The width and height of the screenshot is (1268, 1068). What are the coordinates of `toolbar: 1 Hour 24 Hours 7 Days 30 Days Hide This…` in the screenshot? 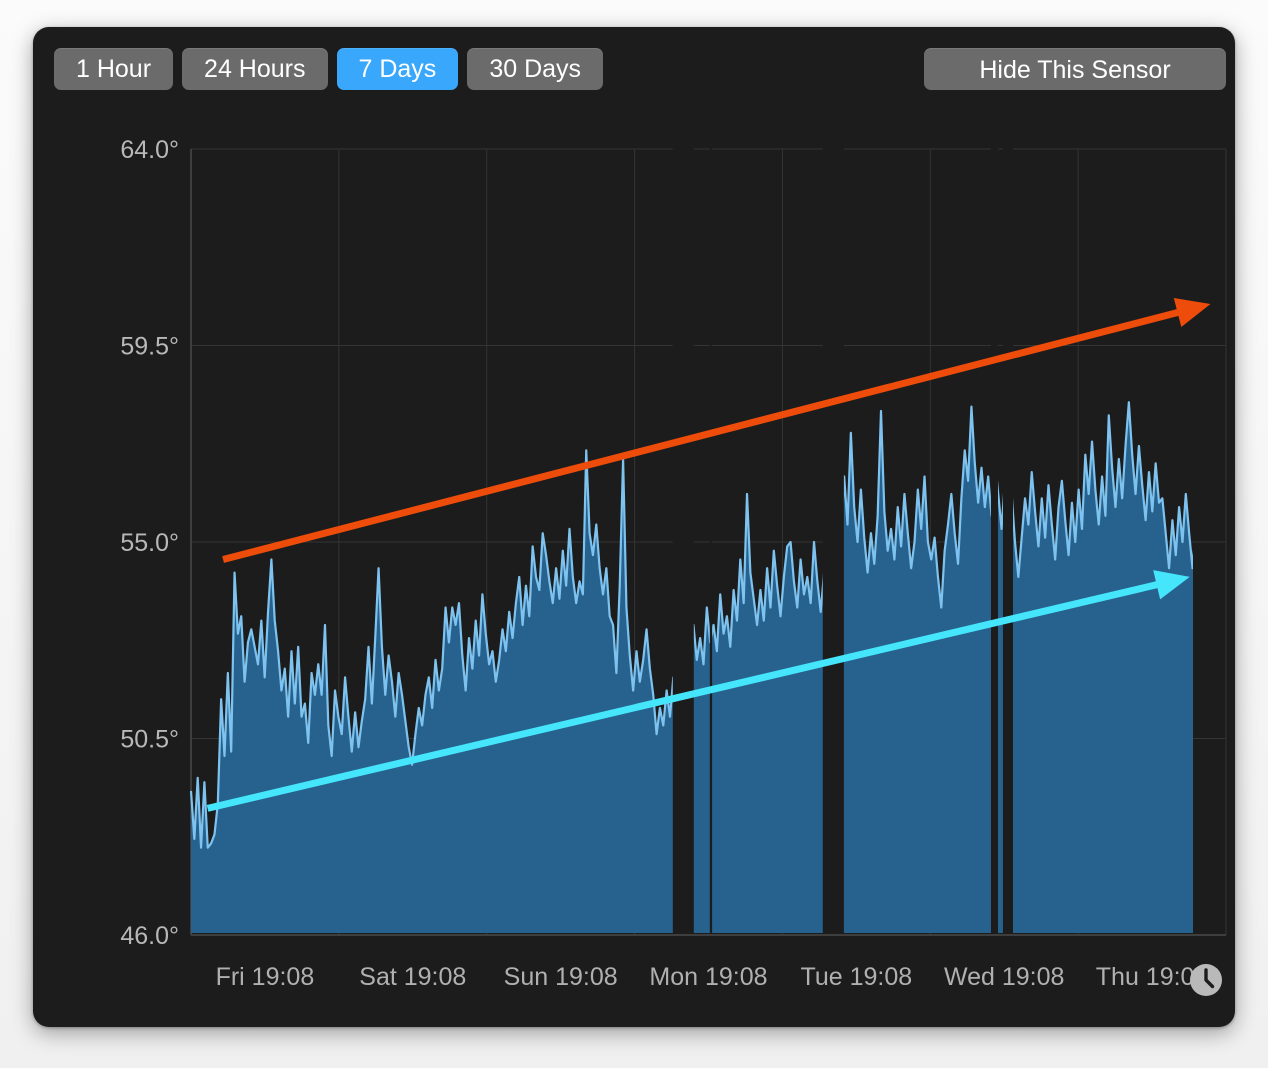 It's located at (634, 70).